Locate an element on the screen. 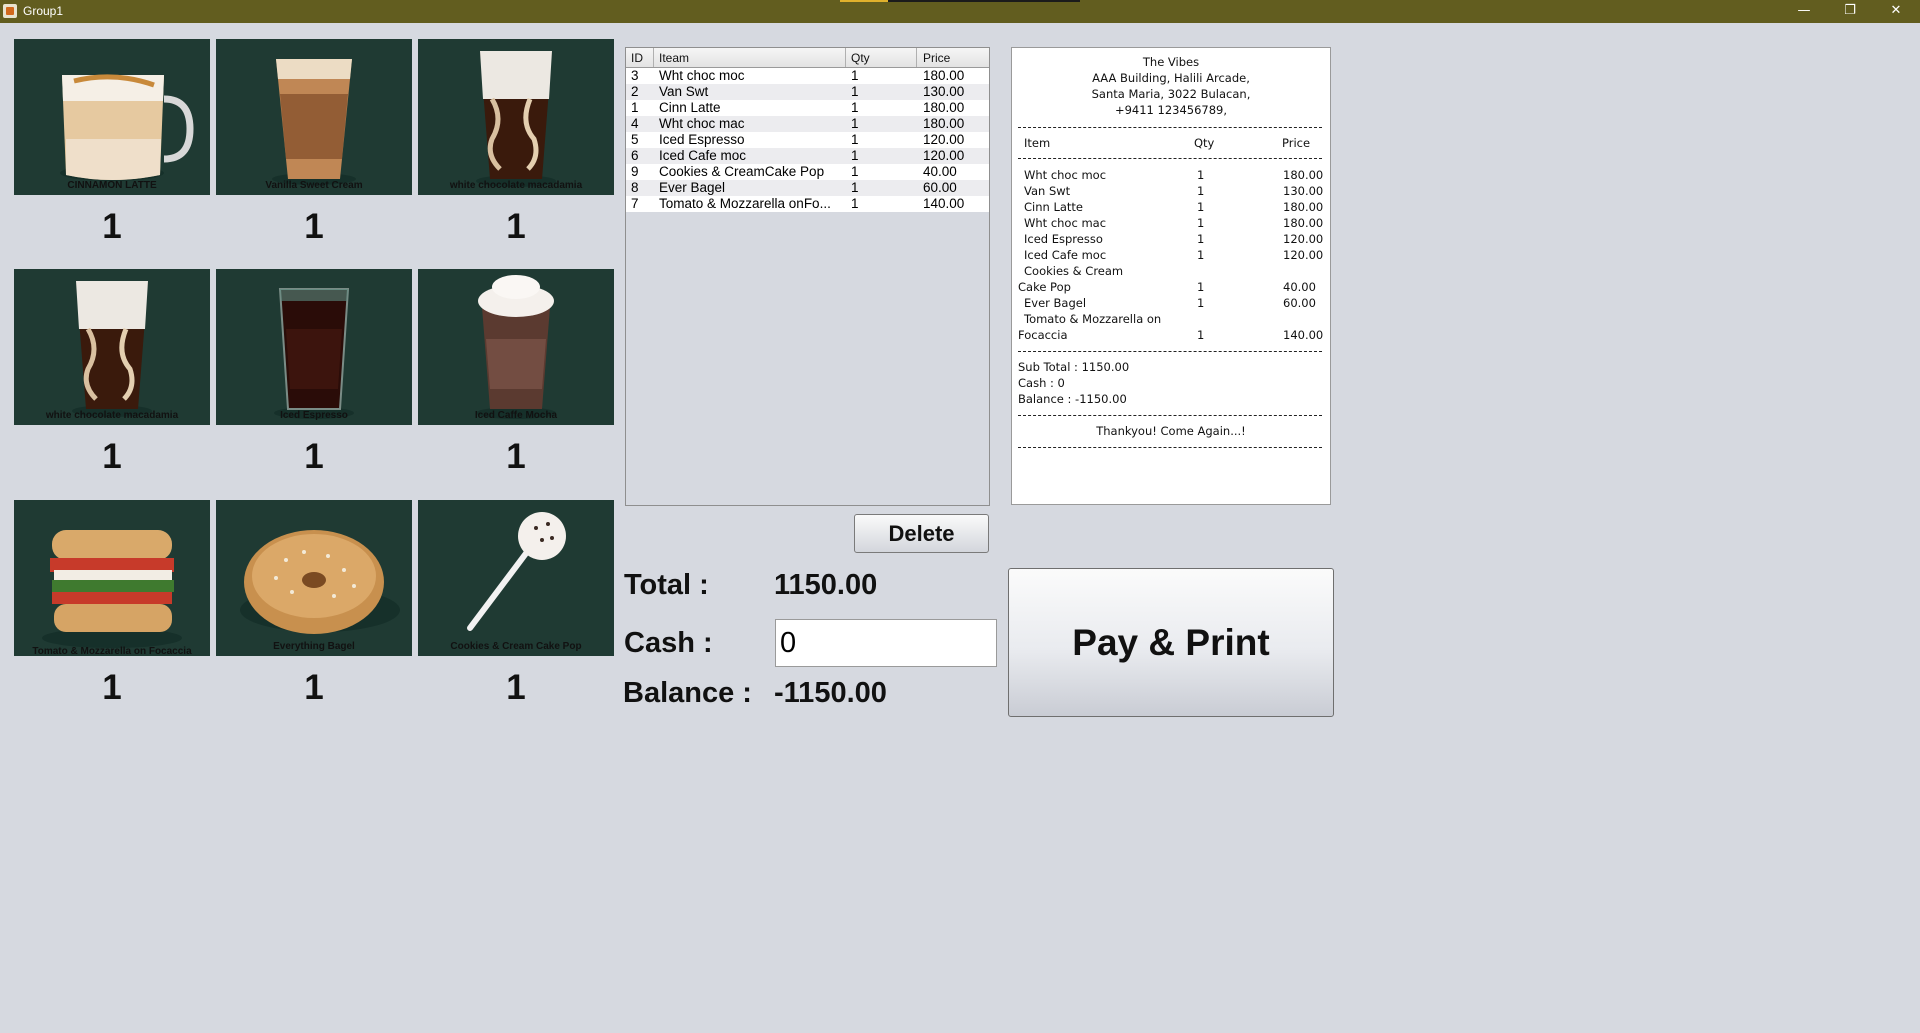 This screenshot has height=1033, width=1920. cell-id: 9 is located at coordinates (635, 171).